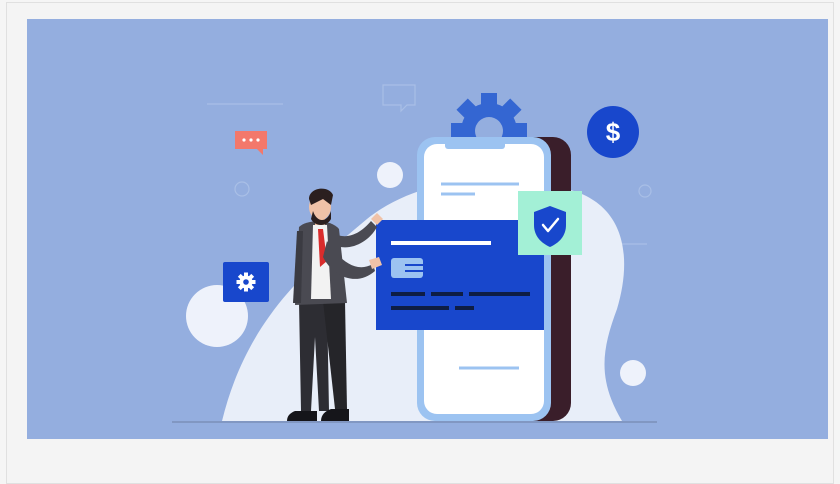 The width and height of the screenshot is (840, 484). I want to click on settings-icon, so click(246, 282).